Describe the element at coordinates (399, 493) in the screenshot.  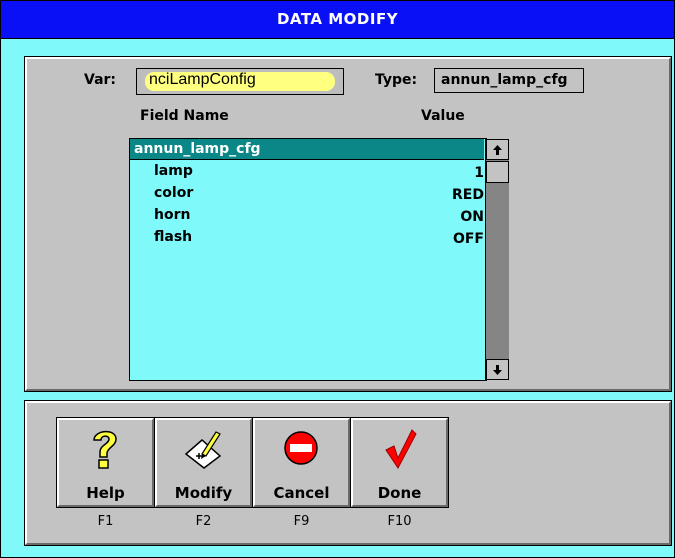
I see `done-label: Done` at that location.